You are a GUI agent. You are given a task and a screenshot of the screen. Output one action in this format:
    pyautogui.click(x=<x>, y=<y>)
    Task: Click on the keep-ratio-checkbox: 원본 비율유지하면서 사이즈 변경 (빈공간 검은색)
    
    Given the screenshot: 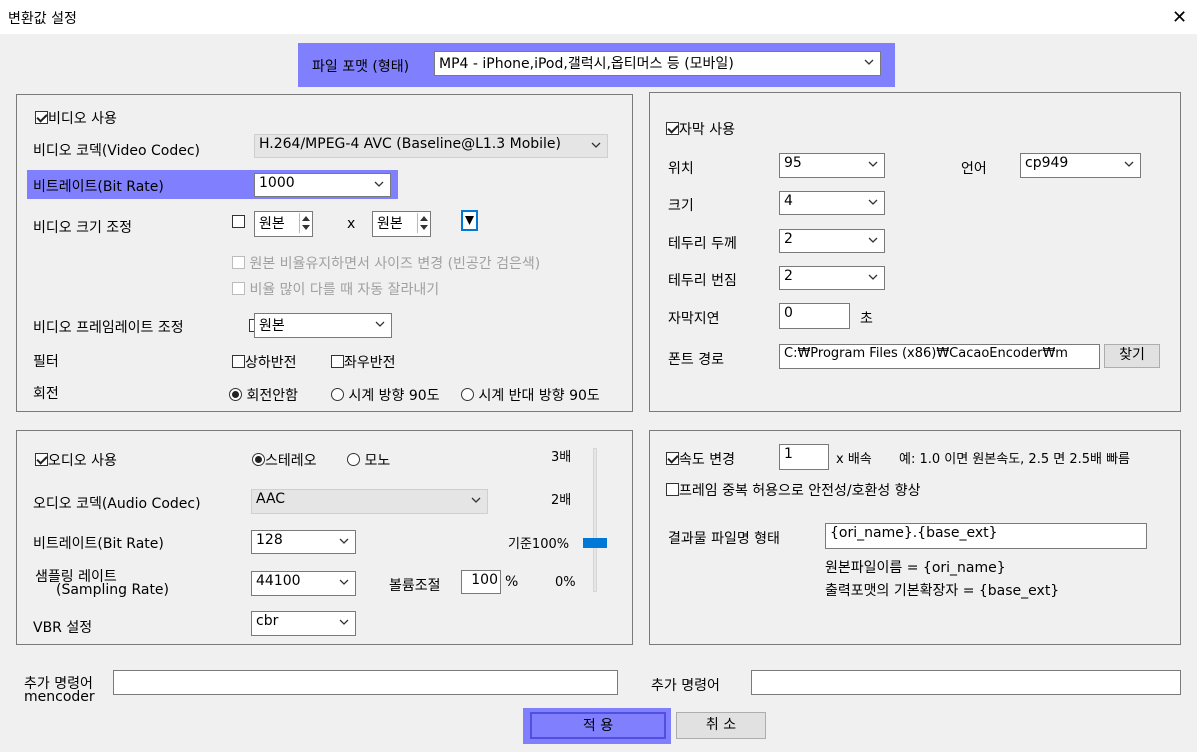 What is the action you would take?
    pyautogui.click(x=386, y=263)
    